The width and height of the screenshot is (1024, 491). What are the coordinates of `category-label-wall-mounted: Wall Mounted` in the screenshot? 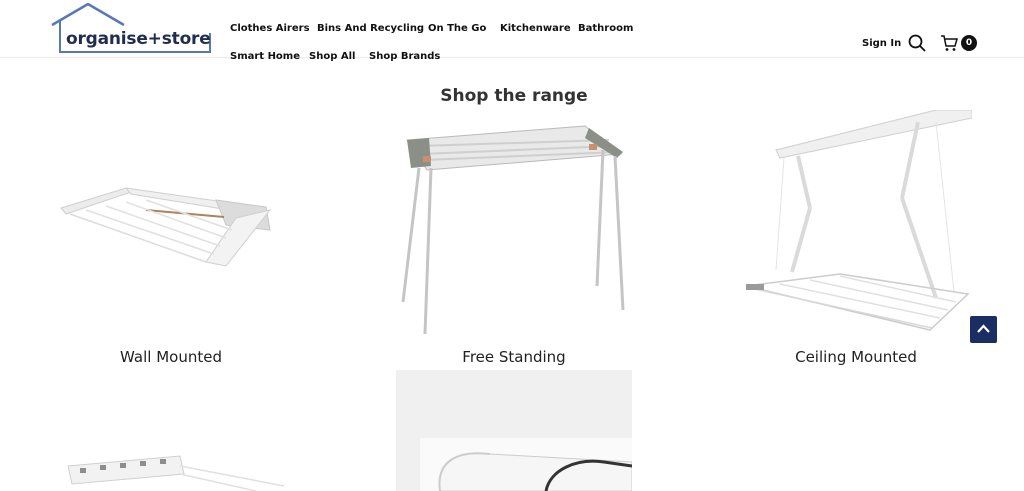 It's located at (171, 357).